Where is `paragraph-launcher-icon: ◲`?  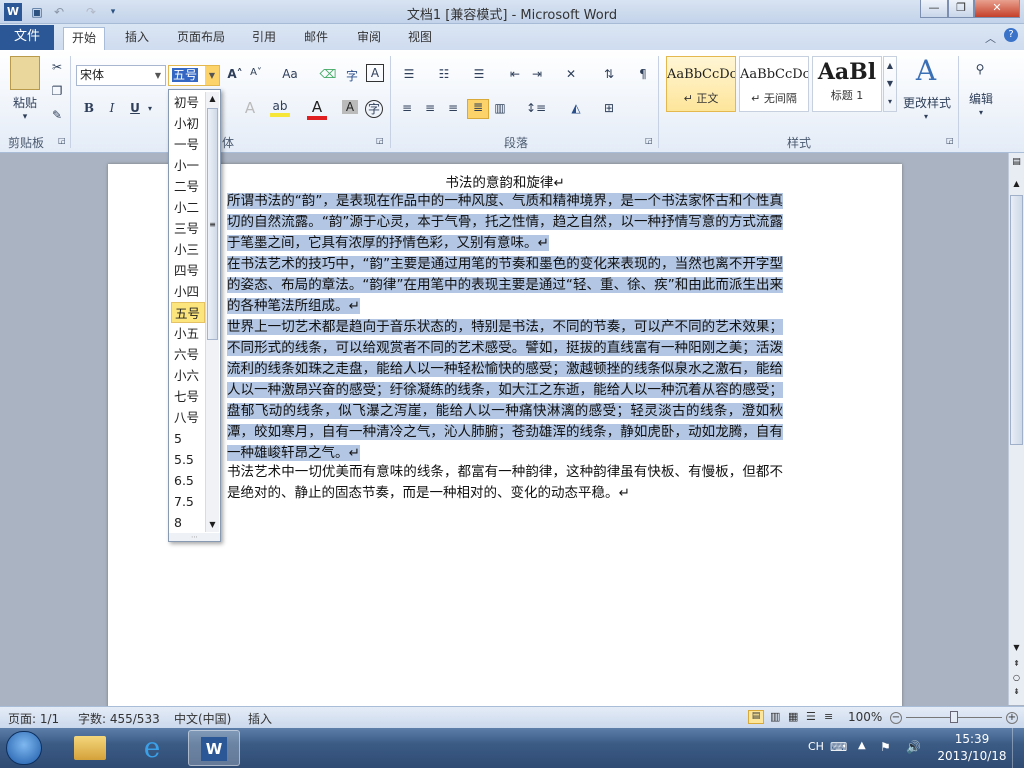
paragraph-launcher-icon: ◲ is located at coordinates (649, 140).